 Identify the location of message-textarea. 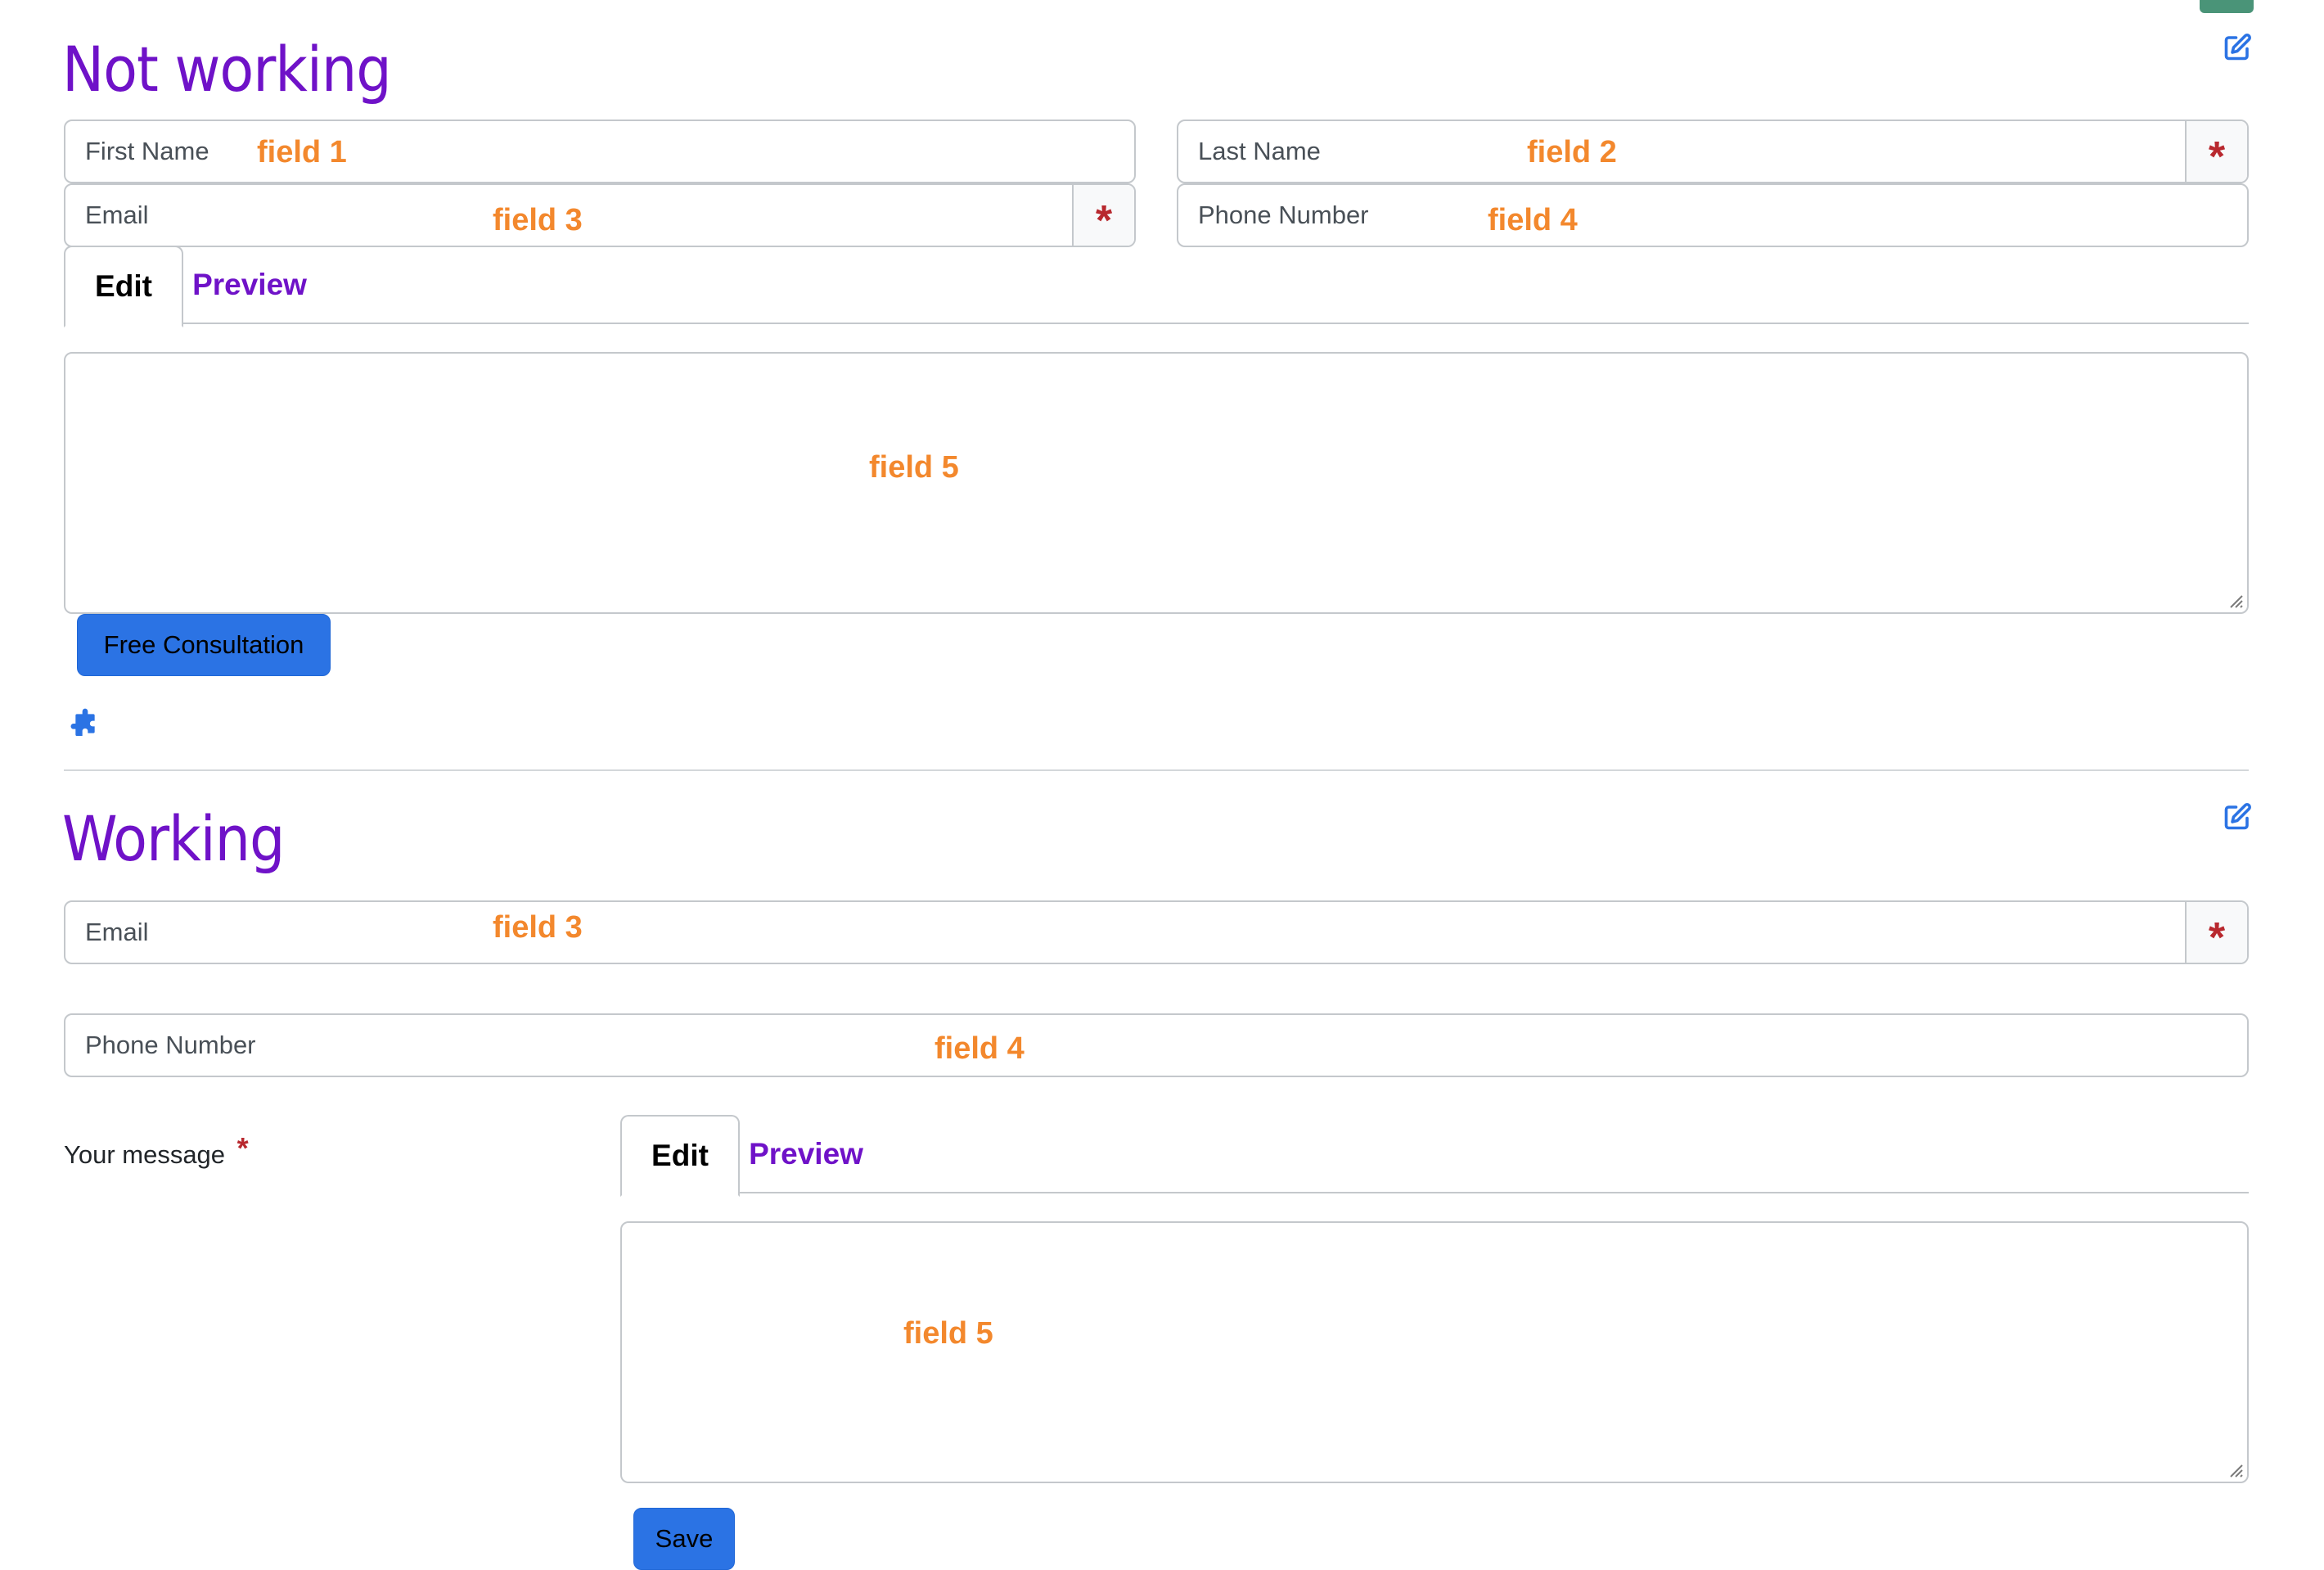
(1435, 1352).